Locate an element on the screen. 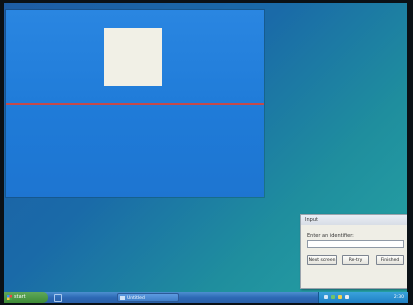 This screenshot has width=413, height=305. network-icon is located at coordinates (326, 297).